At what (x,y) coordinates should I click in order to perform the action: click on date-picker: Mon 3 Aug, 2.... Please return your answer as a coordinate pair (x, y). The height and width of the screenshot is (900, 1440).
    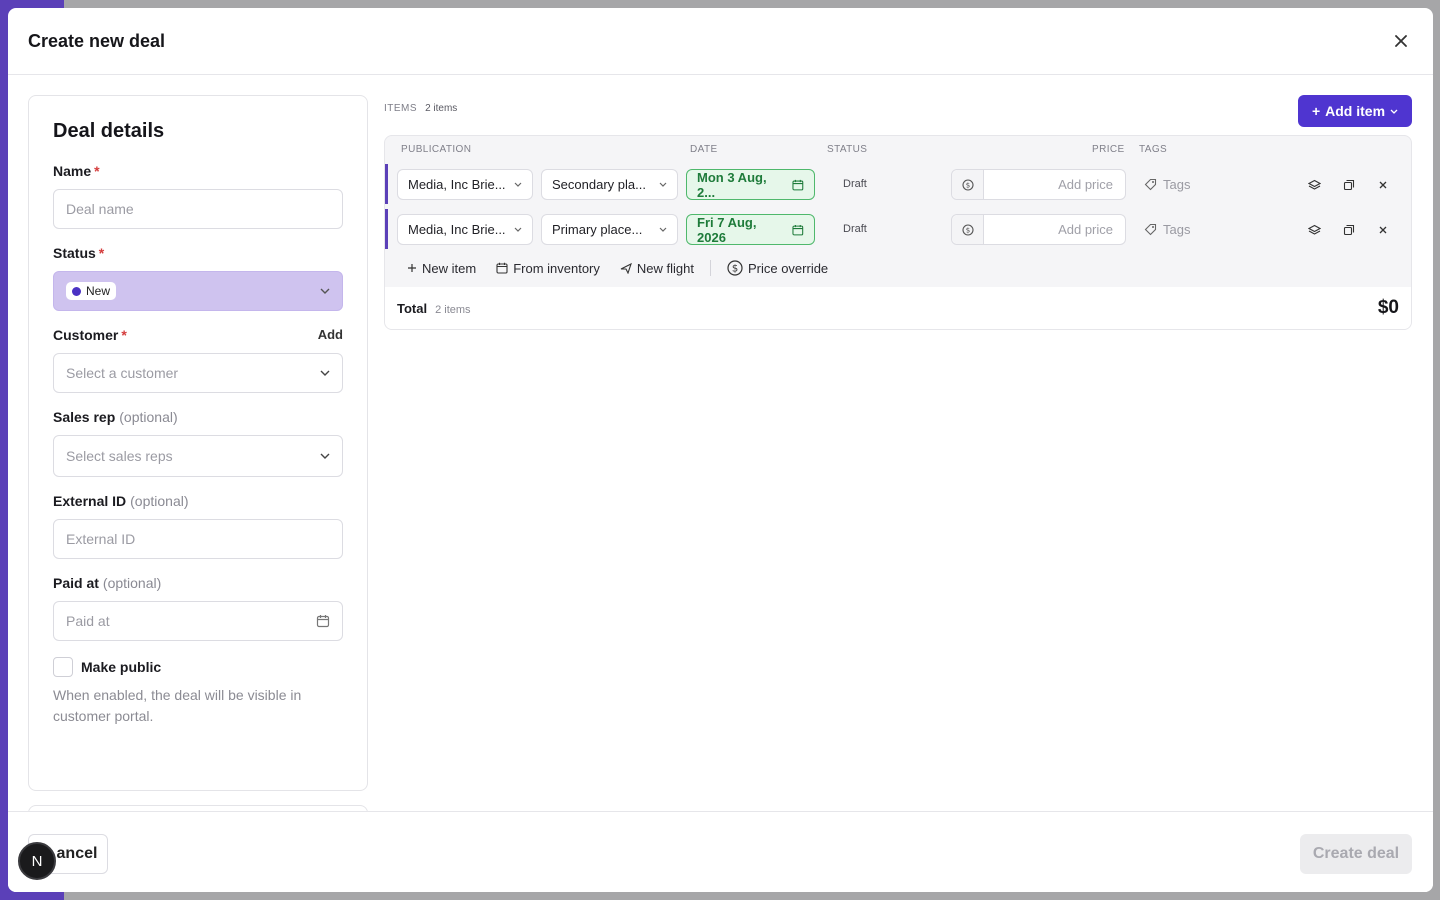
    Looking at the image, I should click on (750, 184).